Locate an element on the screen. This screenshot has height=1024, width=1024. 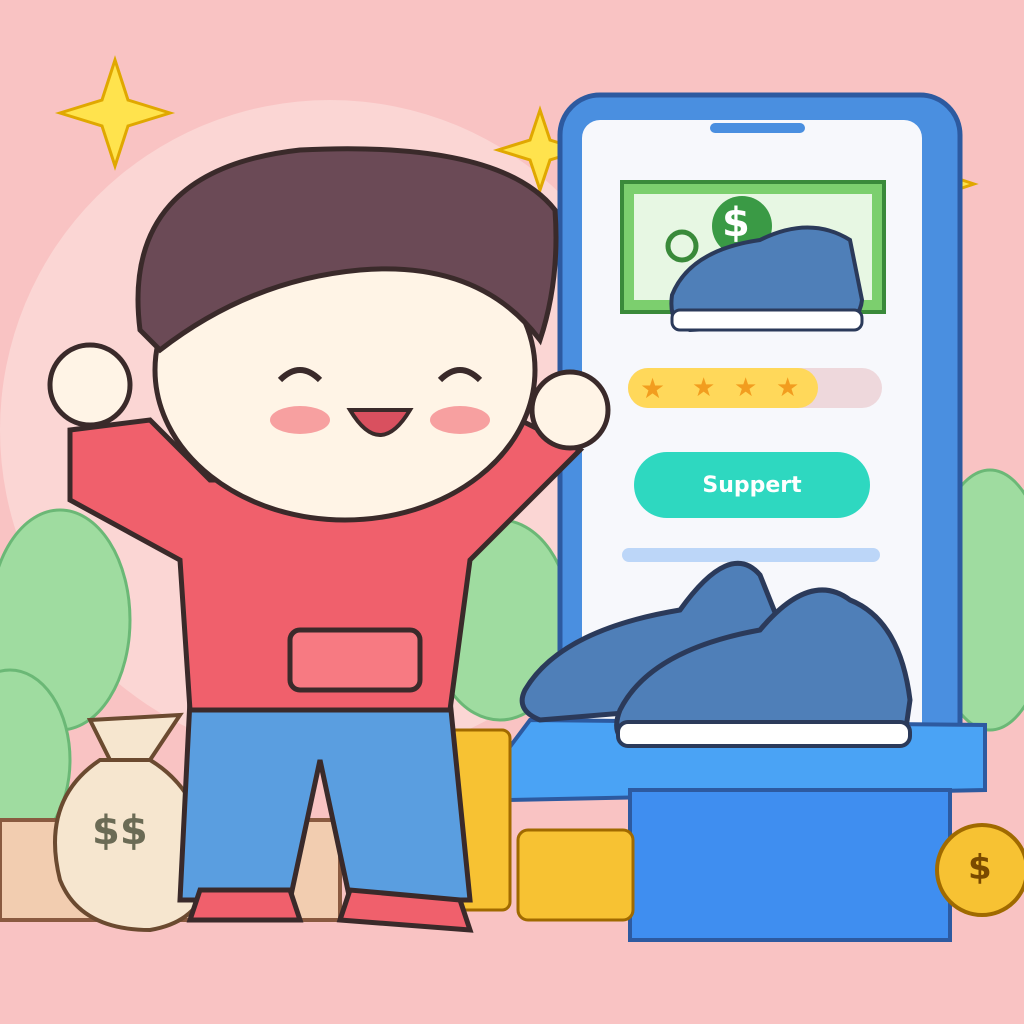
text-line is located at coordinates (751, 555).